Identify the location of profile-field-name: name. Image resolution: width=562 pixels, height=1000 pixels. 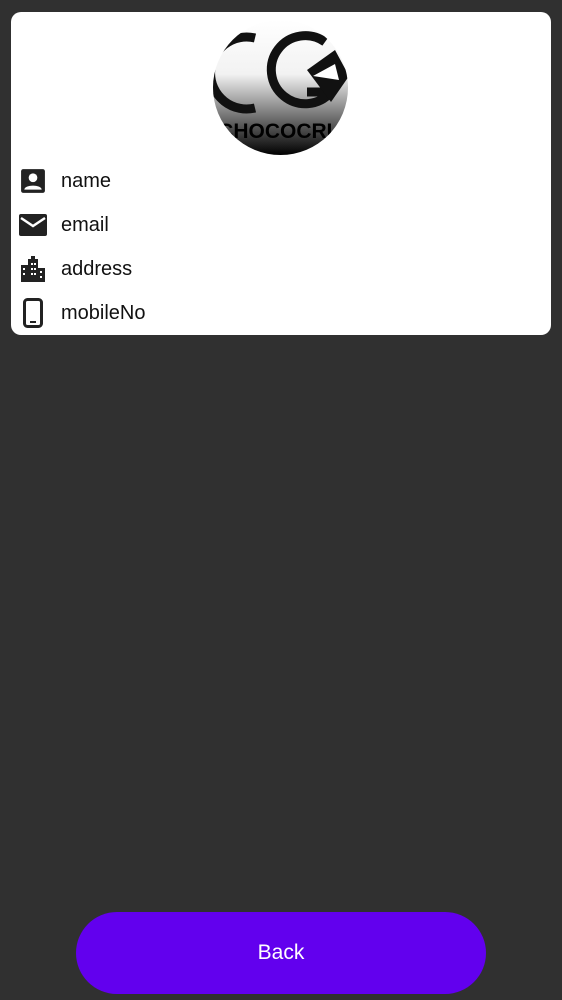
(65, 181).